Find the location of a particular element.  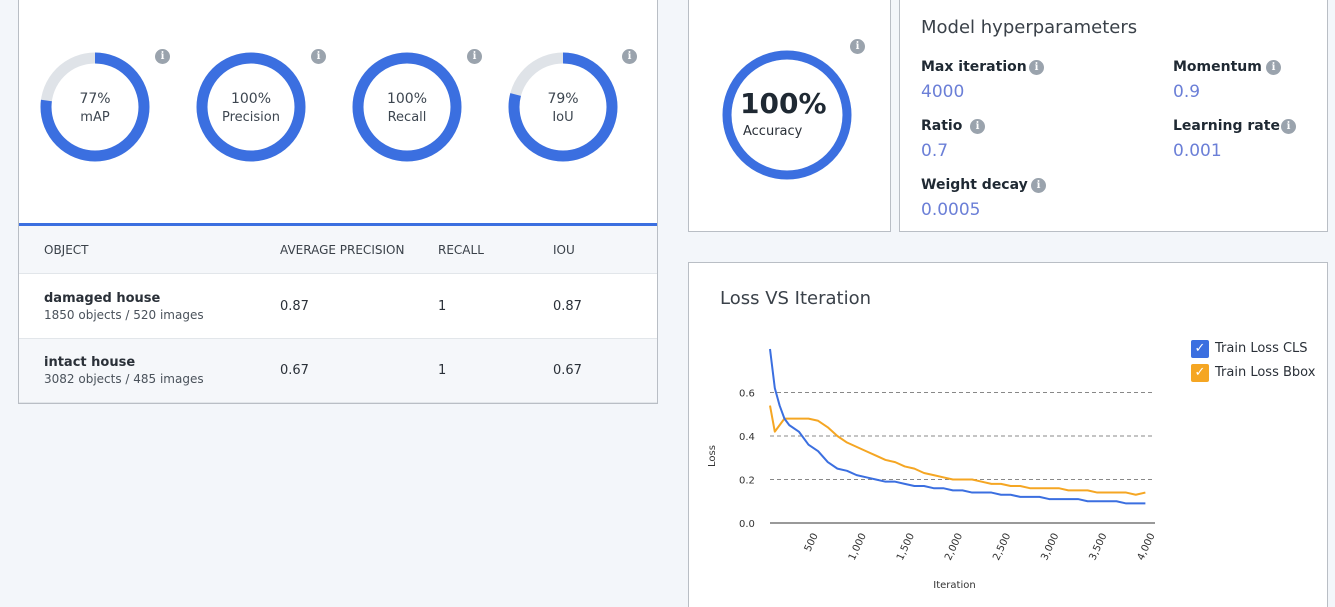

col-header-ap: AVERAGE PRECISION is located at coordinates (342, 250).